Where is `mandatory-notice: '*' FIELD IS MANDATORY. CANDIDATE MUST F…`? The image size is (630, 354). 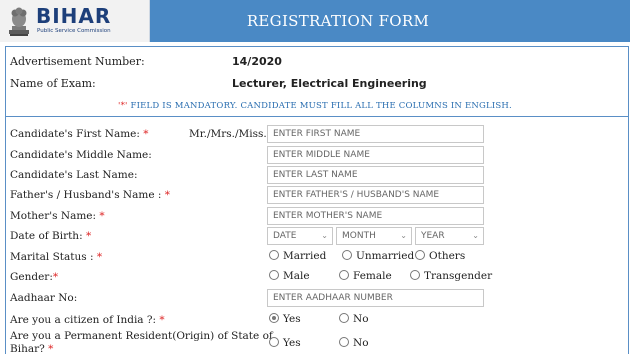
mandatory-notice: '*' FIELD IS MANDATORY. CANDIDATE MUST F… is located at coordinates (315, 106).